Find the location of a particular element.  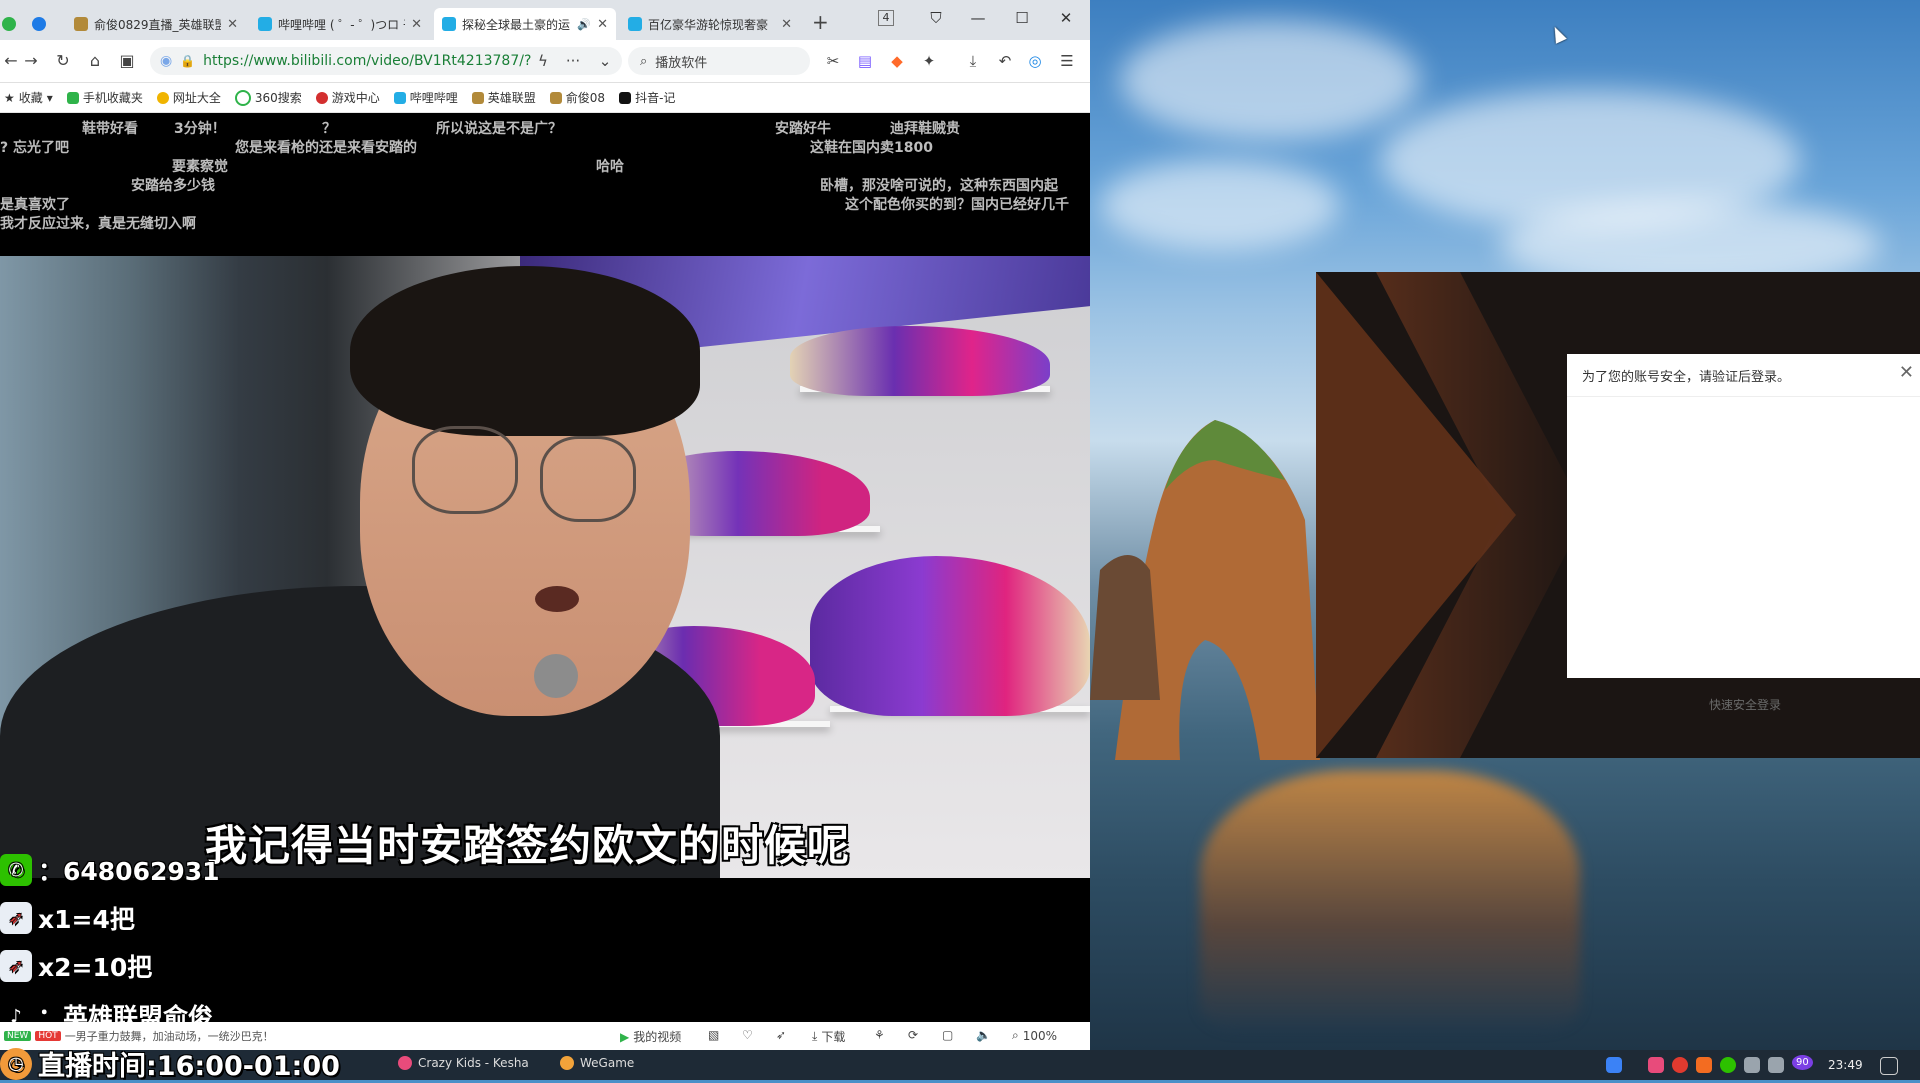

bookmark-item: 哔哩哔哩 is located at coordinates (425, 97).